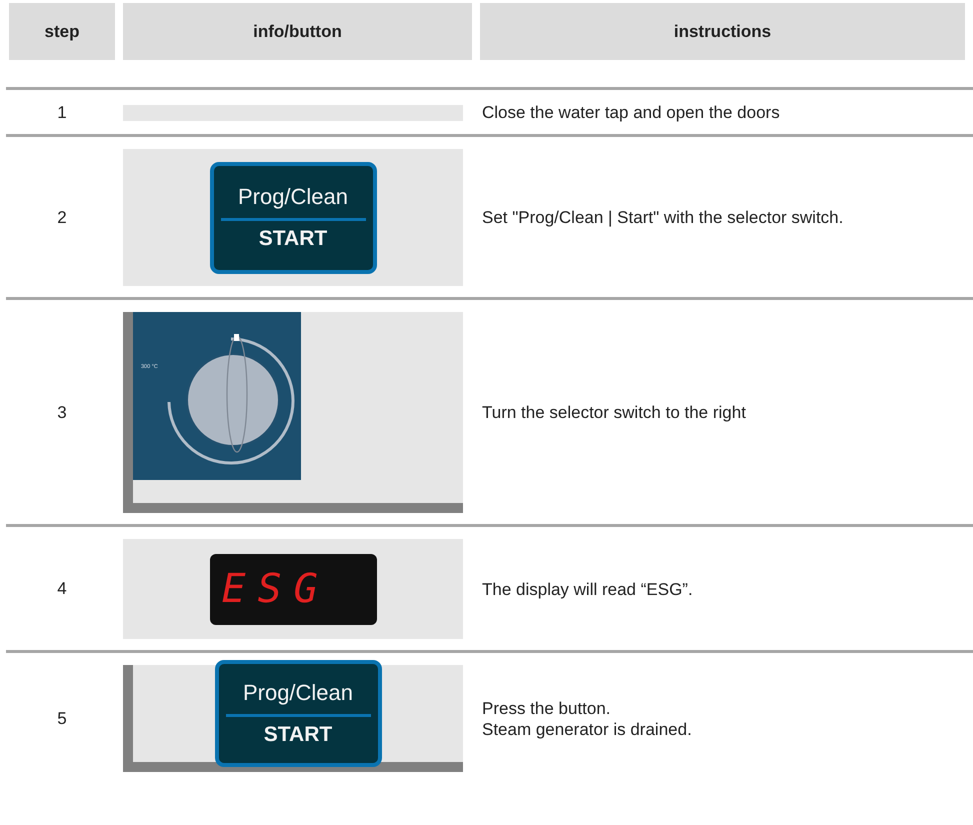  Describe the element at coordinates (587, 729) in the screenshot. I see `instruction-text: Steam generator is drained.` at that location.